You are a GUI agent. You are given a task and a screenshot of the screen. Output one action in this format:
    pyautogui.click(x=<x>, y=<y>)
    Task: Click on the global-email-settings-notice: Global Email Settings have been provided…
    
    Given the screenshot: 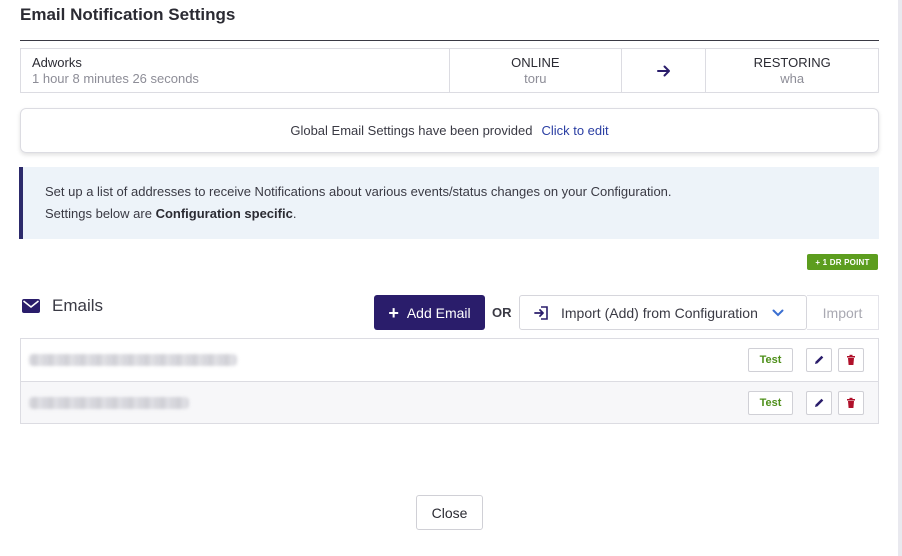 What is the action you would take?
    pyautogui.click(x=449, y=130)
    